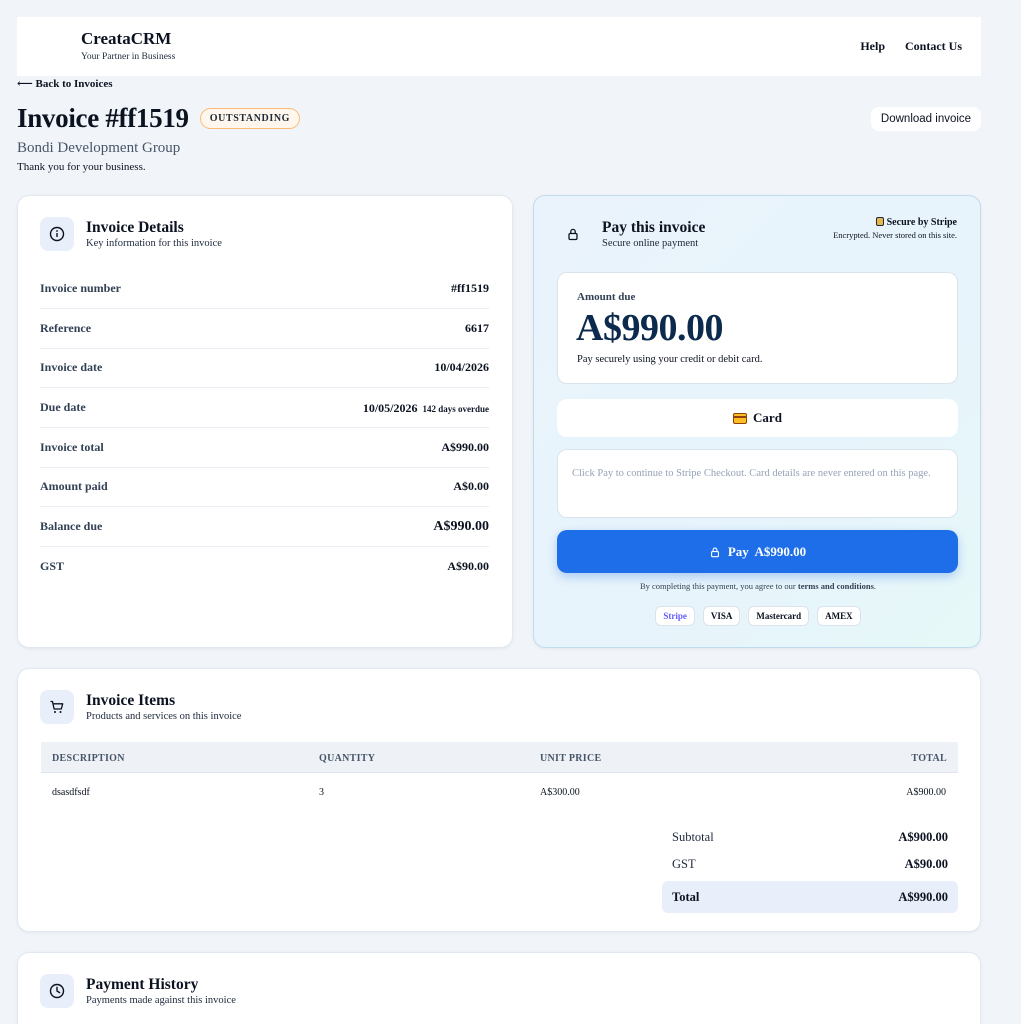 The height and width of the screenshot is (1024, 1021). What do you see at coordinates (933, 46) in the screenshot?
I see `nav-contact-link: Contact Us` at bounding box center [933, 46].